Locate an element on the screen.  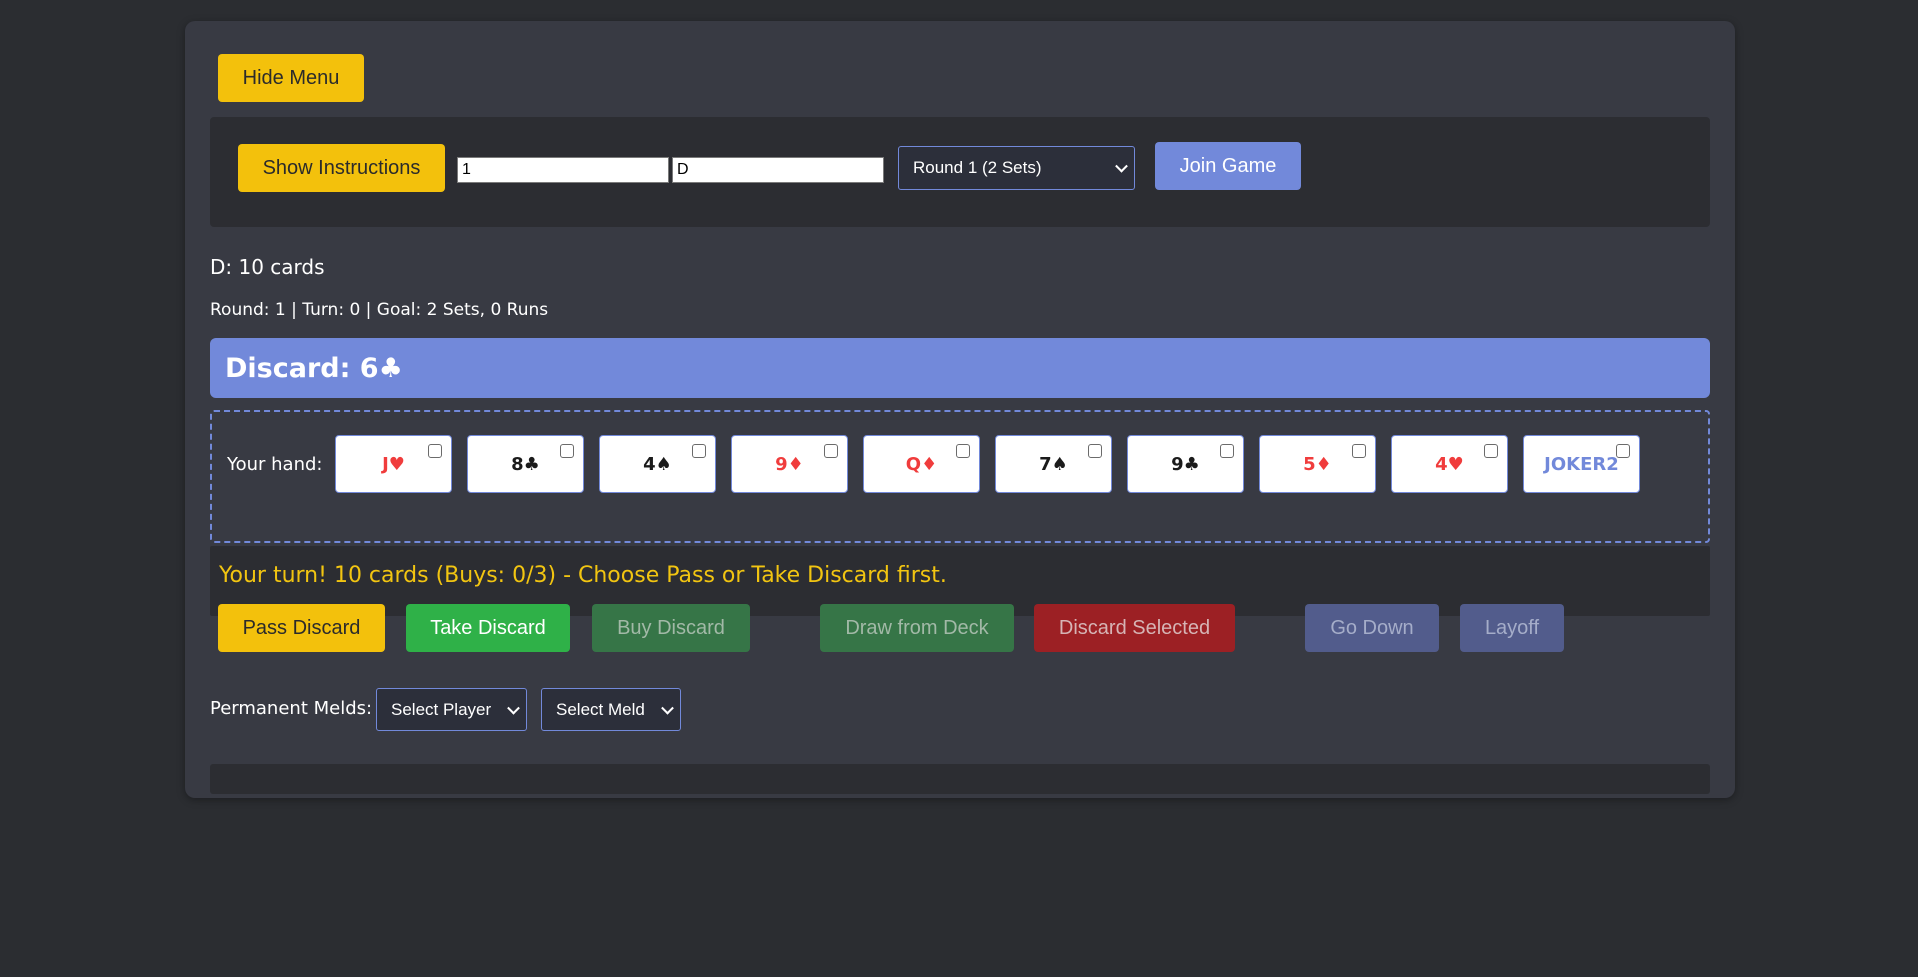
round-select: Round 1 (2 Sets) is located at coordinates (1016, 168).